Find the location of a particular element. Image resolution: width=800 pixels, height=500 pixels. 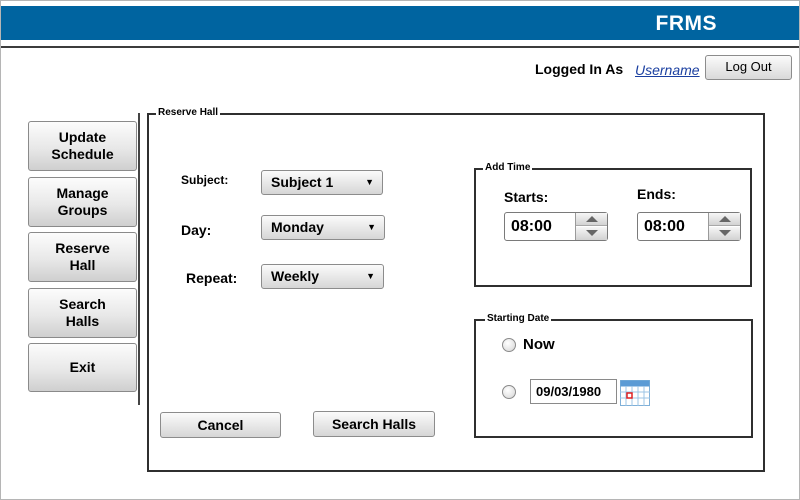

header-divider is located at coordinates (400, 47).